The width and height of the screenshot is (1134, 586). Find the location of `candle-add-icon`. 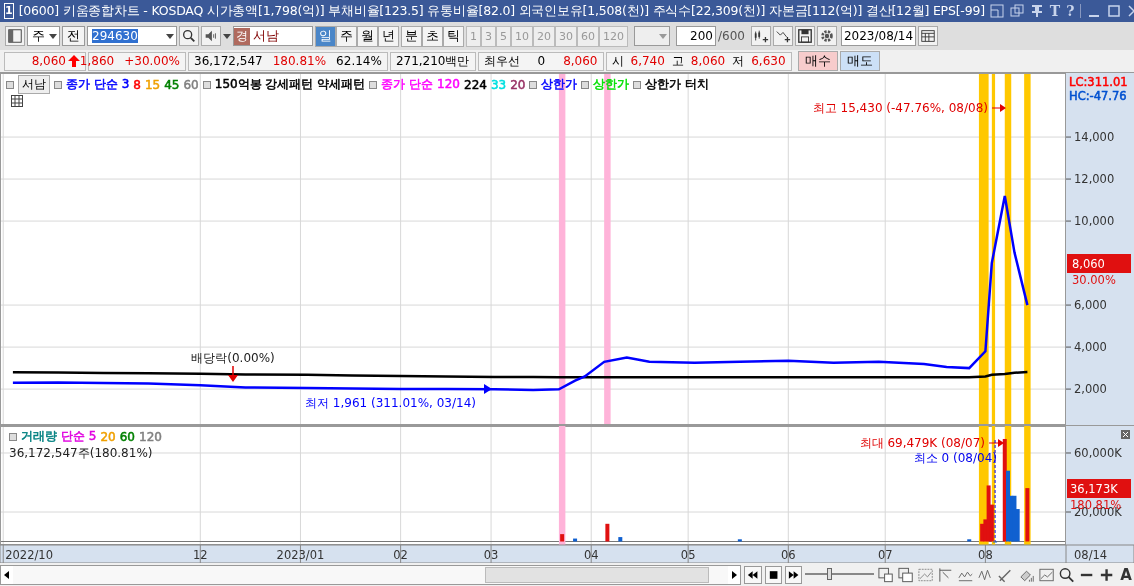

candle-add-icon is located at coordinates (760, 36).